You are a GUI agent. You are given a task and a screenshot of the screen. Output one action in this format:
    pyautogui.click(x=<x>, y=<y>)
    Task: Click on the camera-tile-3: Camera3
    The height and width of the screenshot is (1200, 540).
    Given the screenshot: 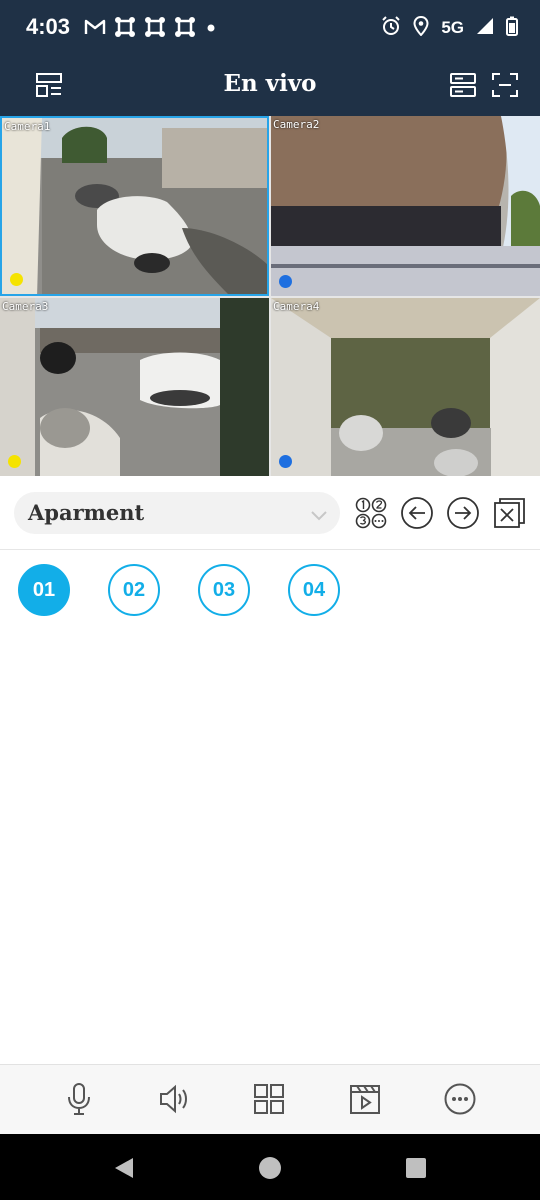 What is the action you would take?
    pyautogui.click(x=134, y=387)
    